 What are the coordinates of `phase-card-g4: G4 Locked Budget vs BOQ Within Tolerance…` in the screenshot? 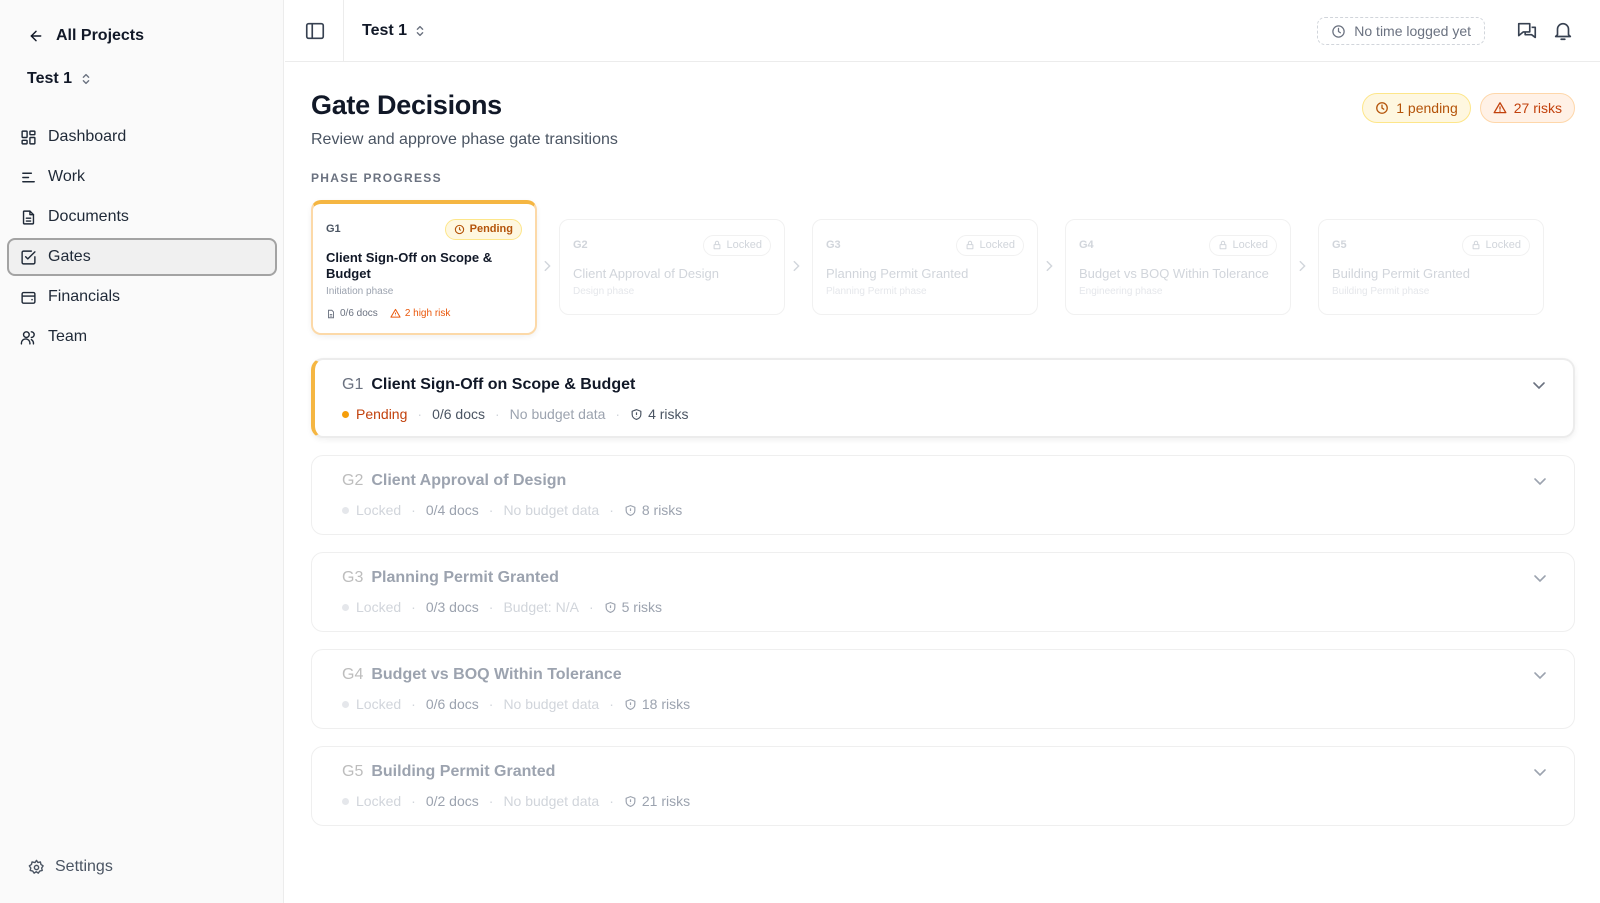 It's located at (1178, 267).